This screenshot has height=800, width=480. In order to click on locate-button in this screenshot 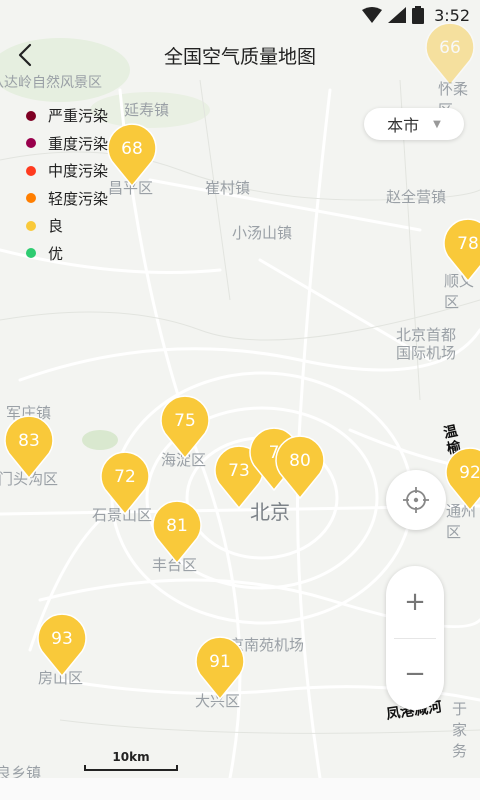, I will do `click(416, 500)`.